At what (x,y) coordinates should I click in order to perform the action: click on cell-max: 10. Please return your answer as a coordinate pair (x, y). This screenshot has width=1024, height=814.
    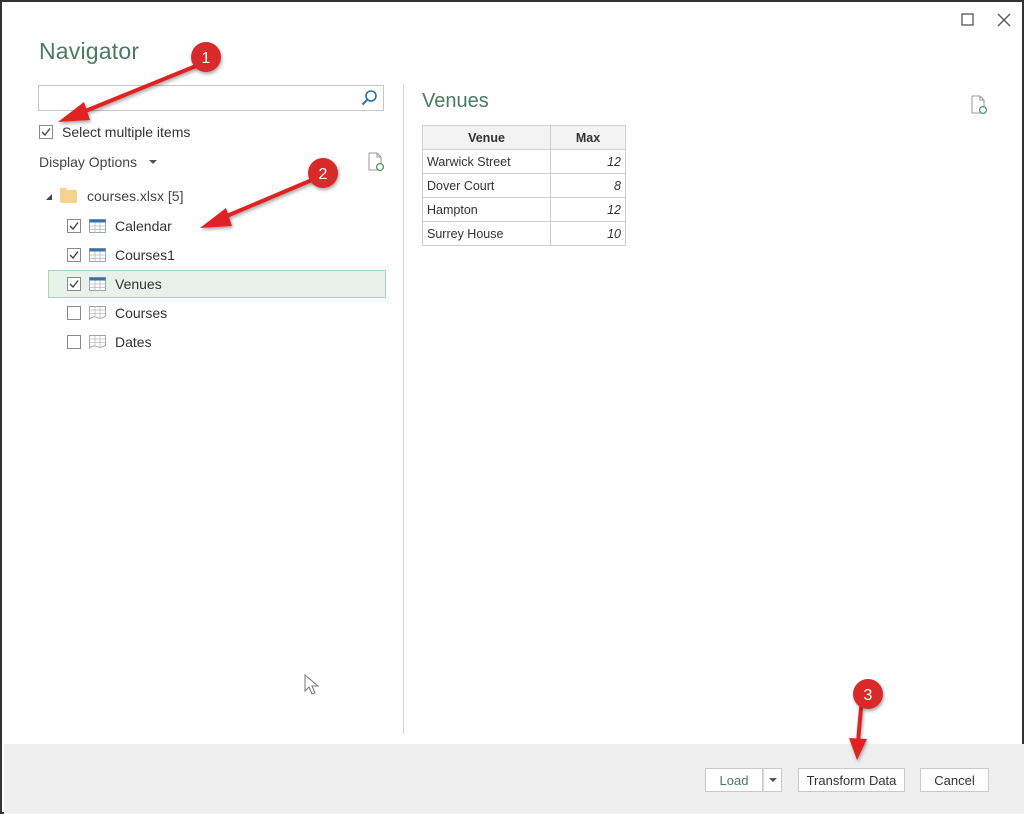
    Looking at the image, I should click on (588, 233).